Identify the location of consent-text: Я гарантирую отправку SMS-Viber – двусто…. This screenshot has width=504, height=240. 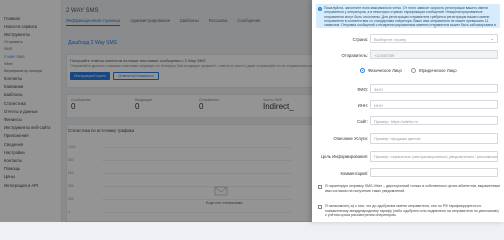
(412, 188).